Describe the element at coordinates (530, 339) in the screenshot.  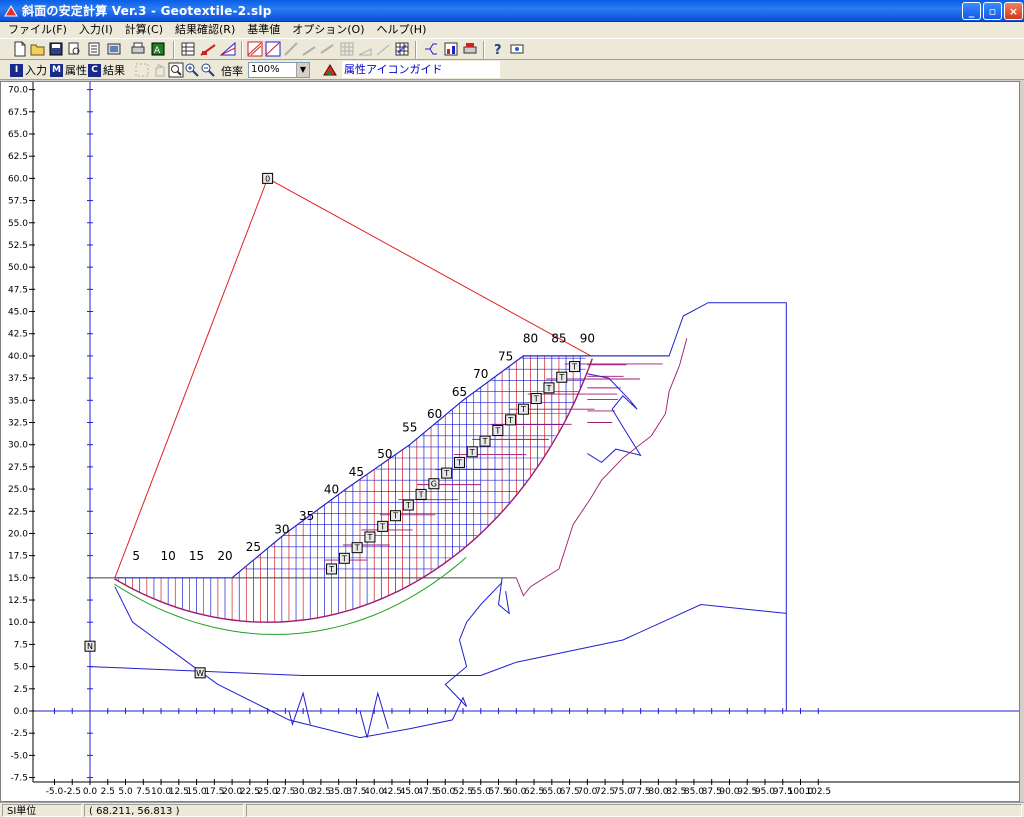
I see `slice-number: 80` at that location.